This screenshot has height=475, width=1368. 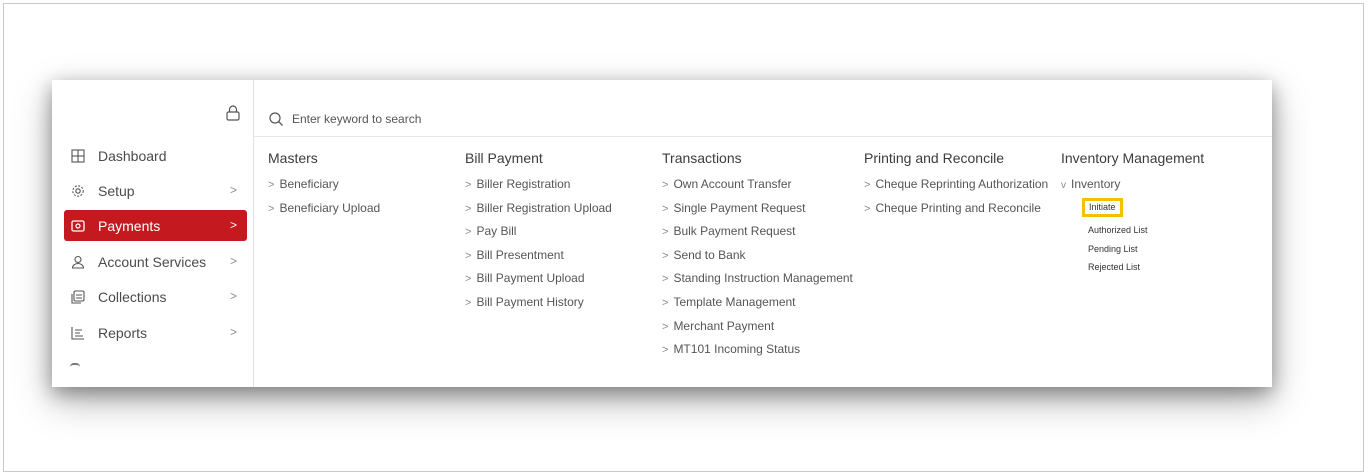 What do you see at coordinates (324, 211) in the screenshot?
I see `menu-link-beneficiary-upload: > Beneficiary Upload` at bounding box center [324, 211].